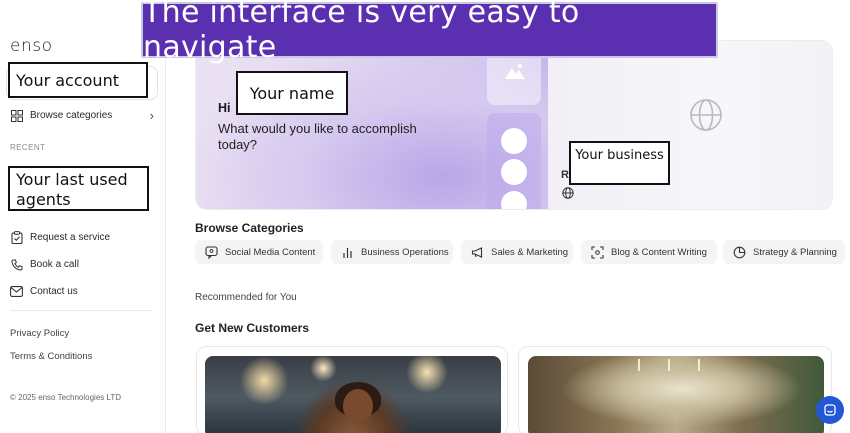 This screenshot has width=850, height=433. Describe the element at coordinates (31, 46) in the screenshot. I see `logo: enso` at that location.